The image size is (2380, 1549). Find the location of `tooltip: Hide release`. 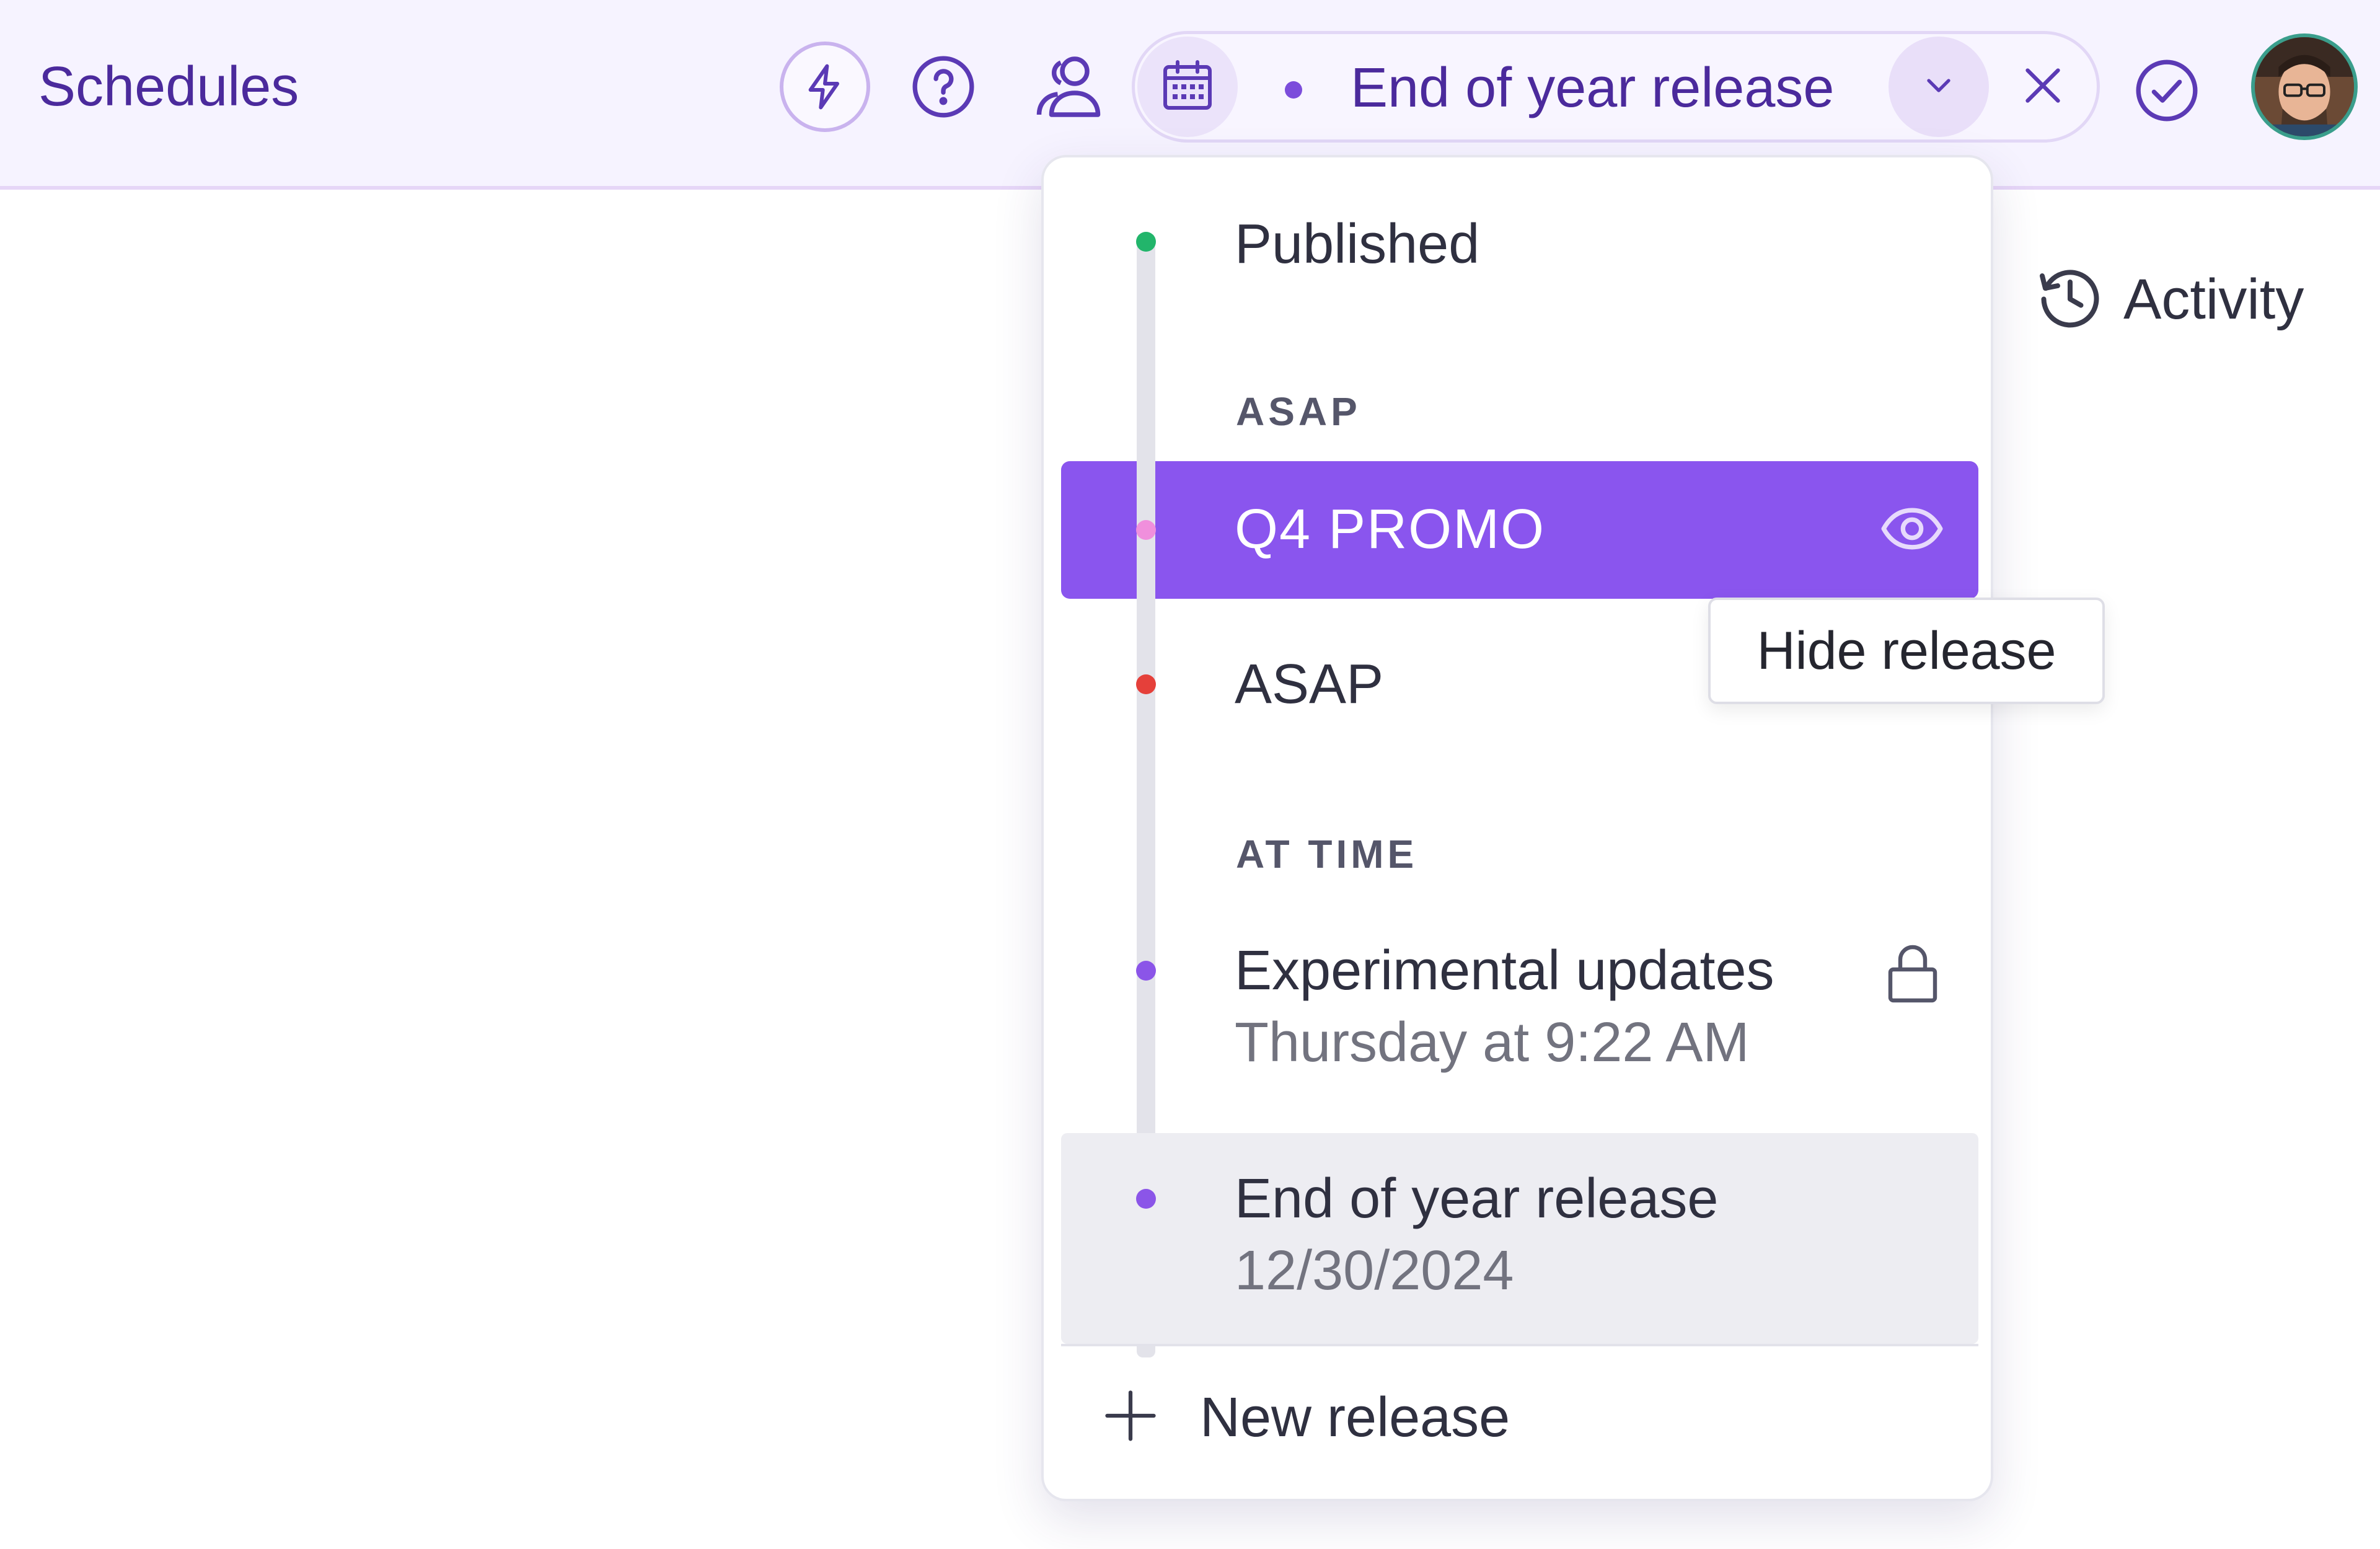

tooltip: Hide release is located at coordinates (1906, 651).